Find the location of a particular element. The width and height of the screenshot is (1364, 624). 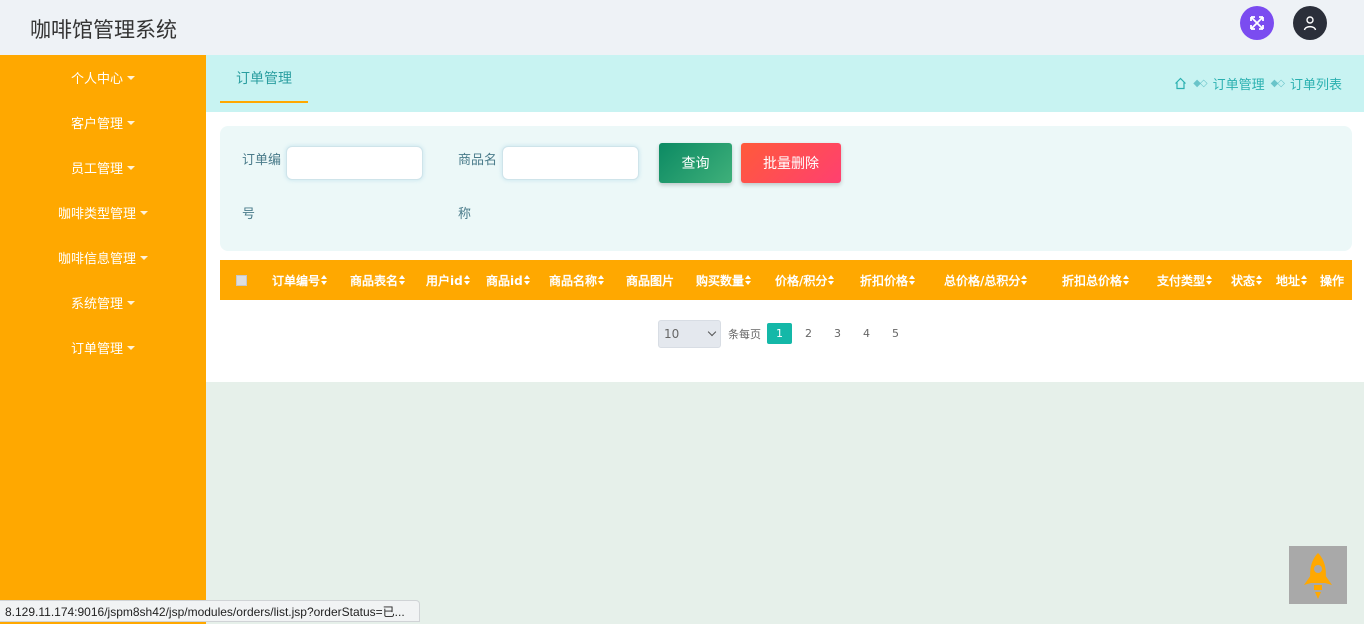

page-button: 2 is located at coordinates (808, 333).